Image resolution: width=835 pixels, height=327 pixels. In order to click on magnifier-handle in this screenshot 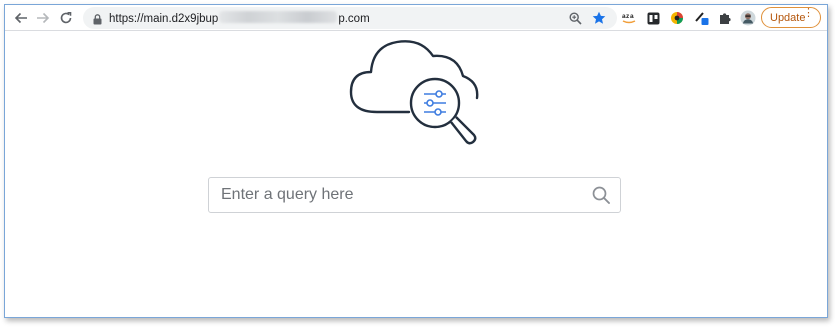, I will do `click(463, 130)`.